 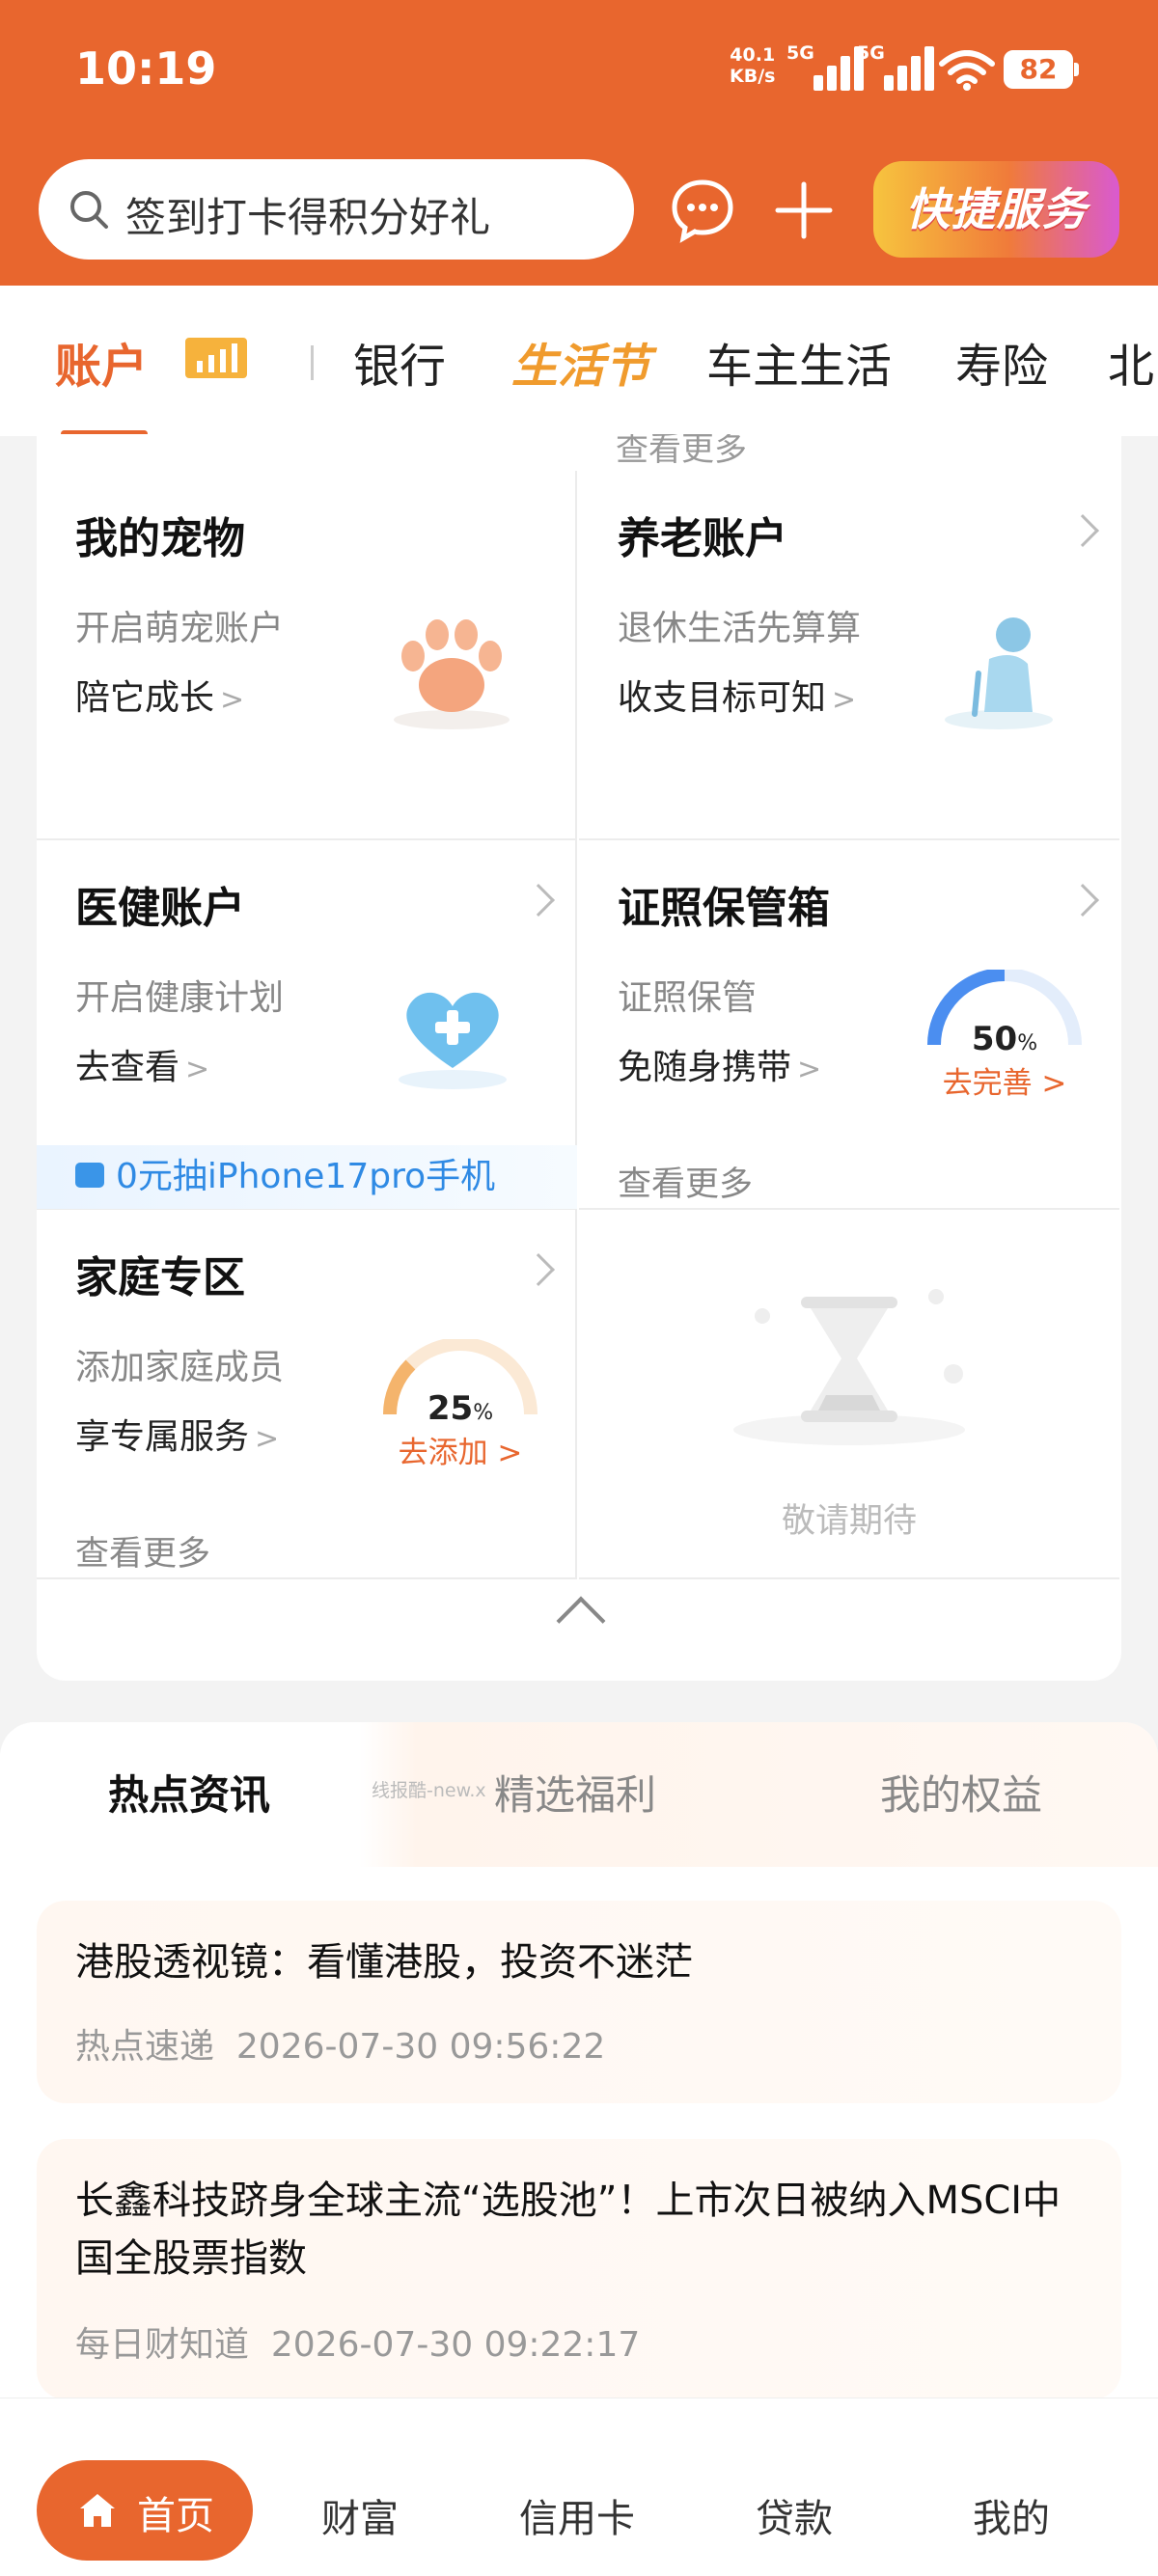 What do you see at coordinates (753, 55) in the screenshot?
I see `net-speed-value: 40.1` at bounding box center [753, 55].